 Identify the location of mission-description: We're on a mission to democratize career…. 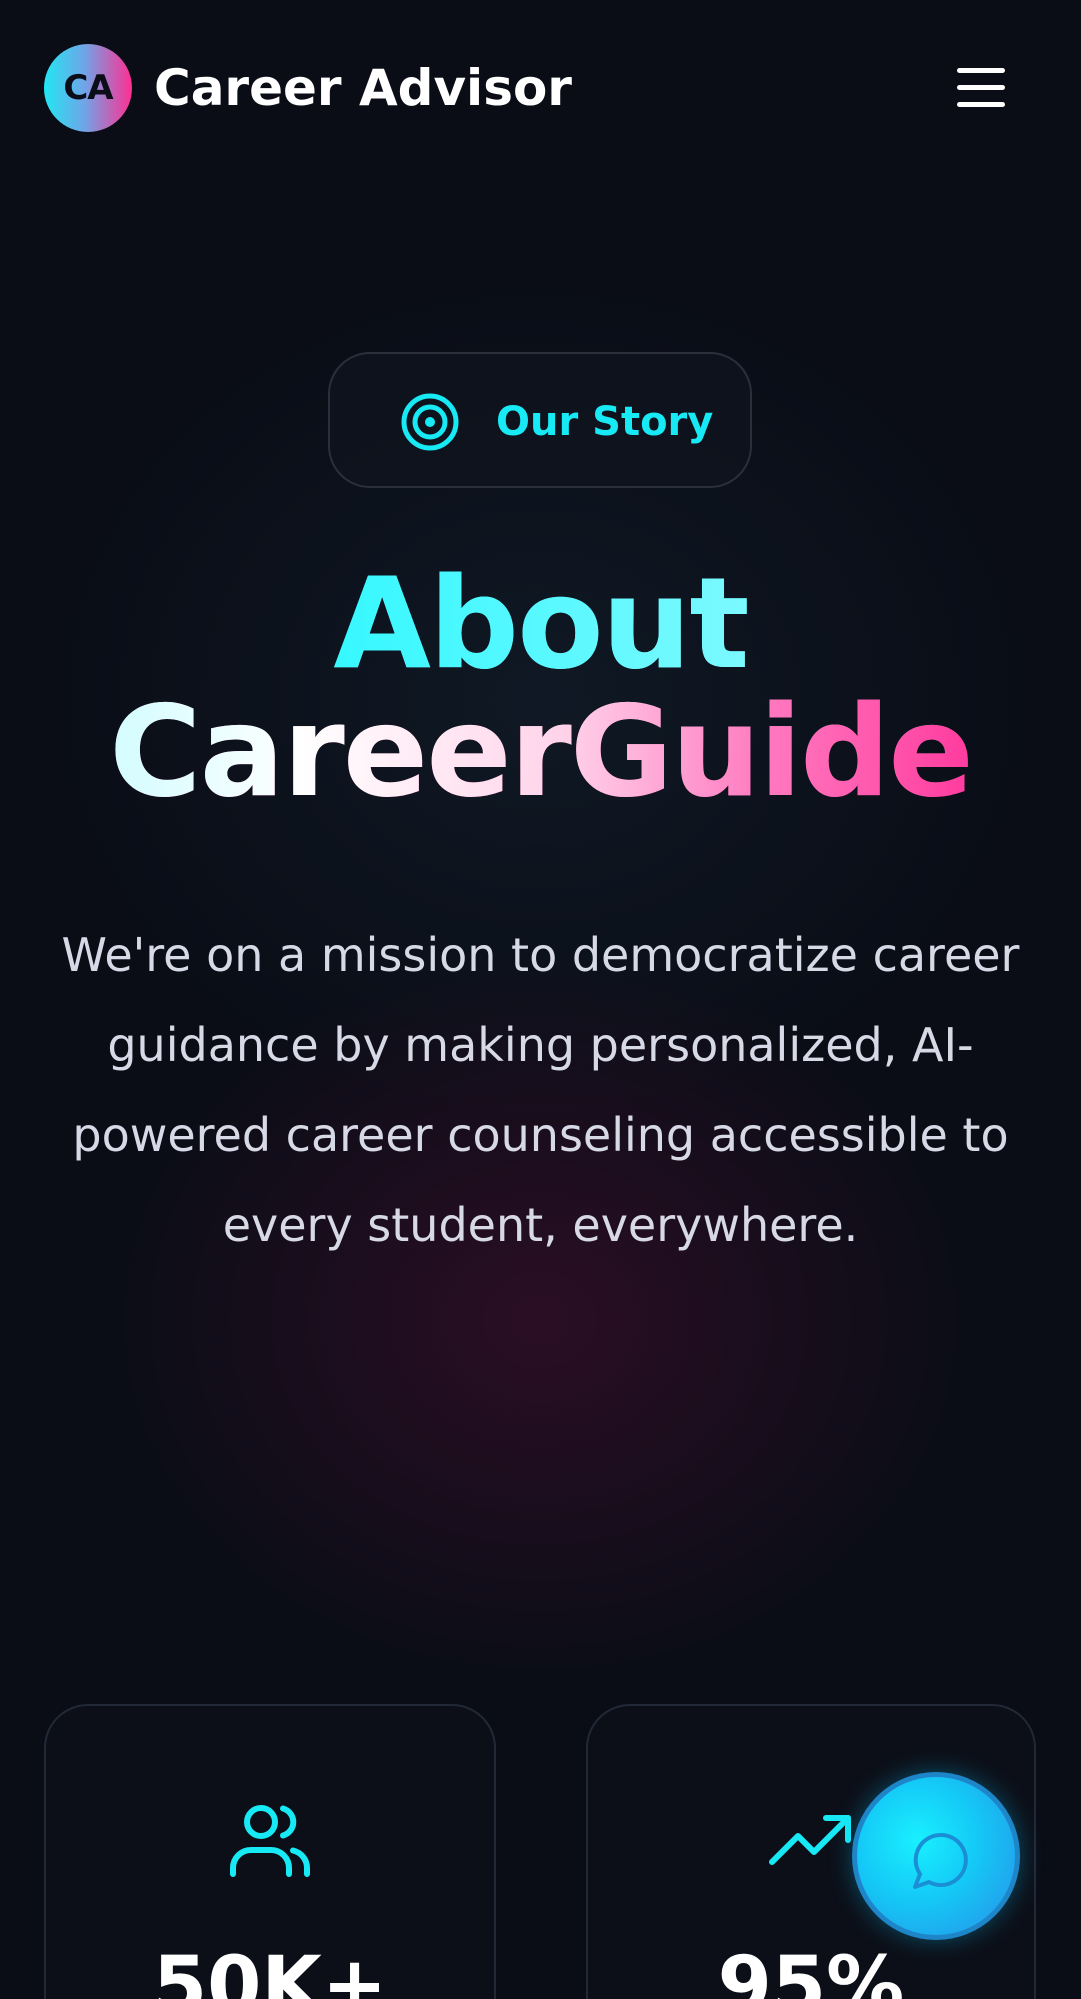
(540, 1090).